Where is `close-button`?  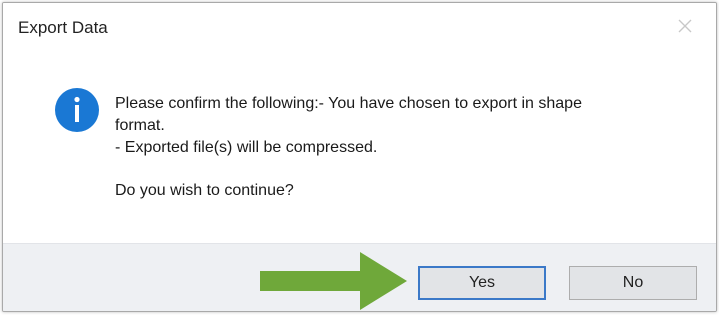 close-button is located at coordinates (685, 26).